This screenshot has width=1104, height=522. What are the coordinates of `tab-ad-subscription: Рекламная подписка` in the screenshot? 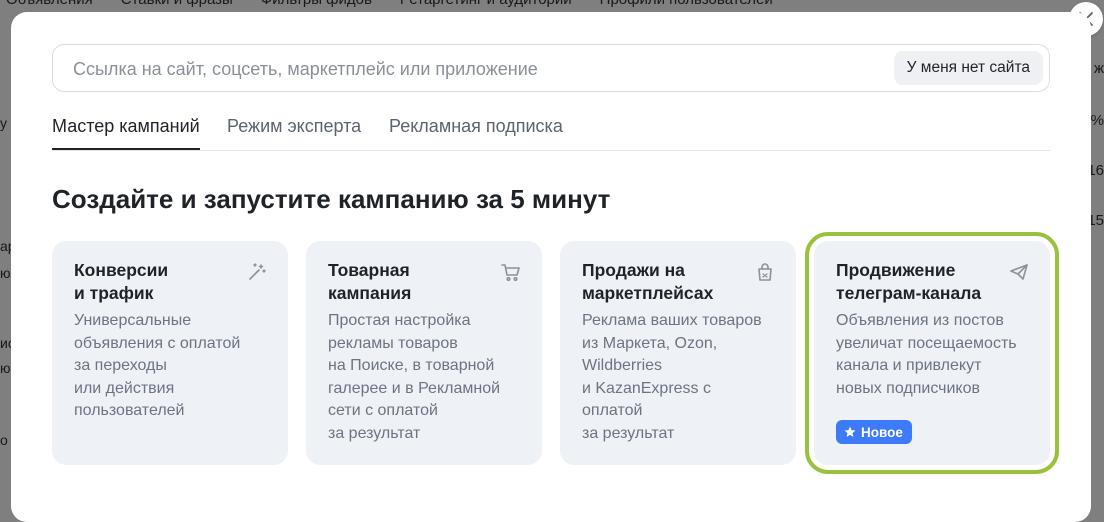 It's located at (476, 126).